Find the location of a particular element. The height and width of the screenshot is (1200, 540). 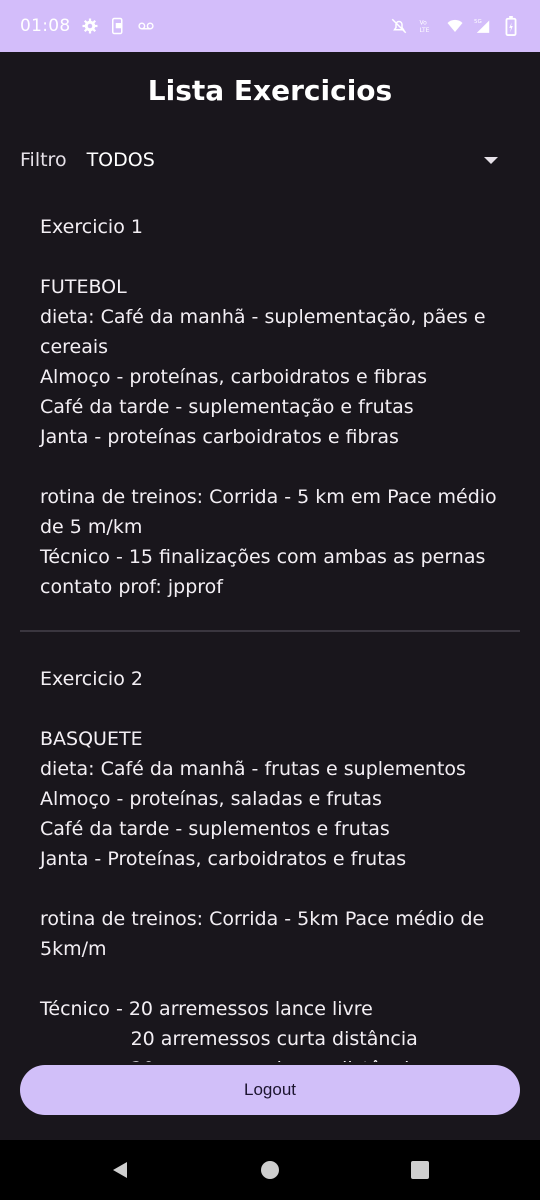

volte-icon: Vo LTE is located at coordinates (427, 26).